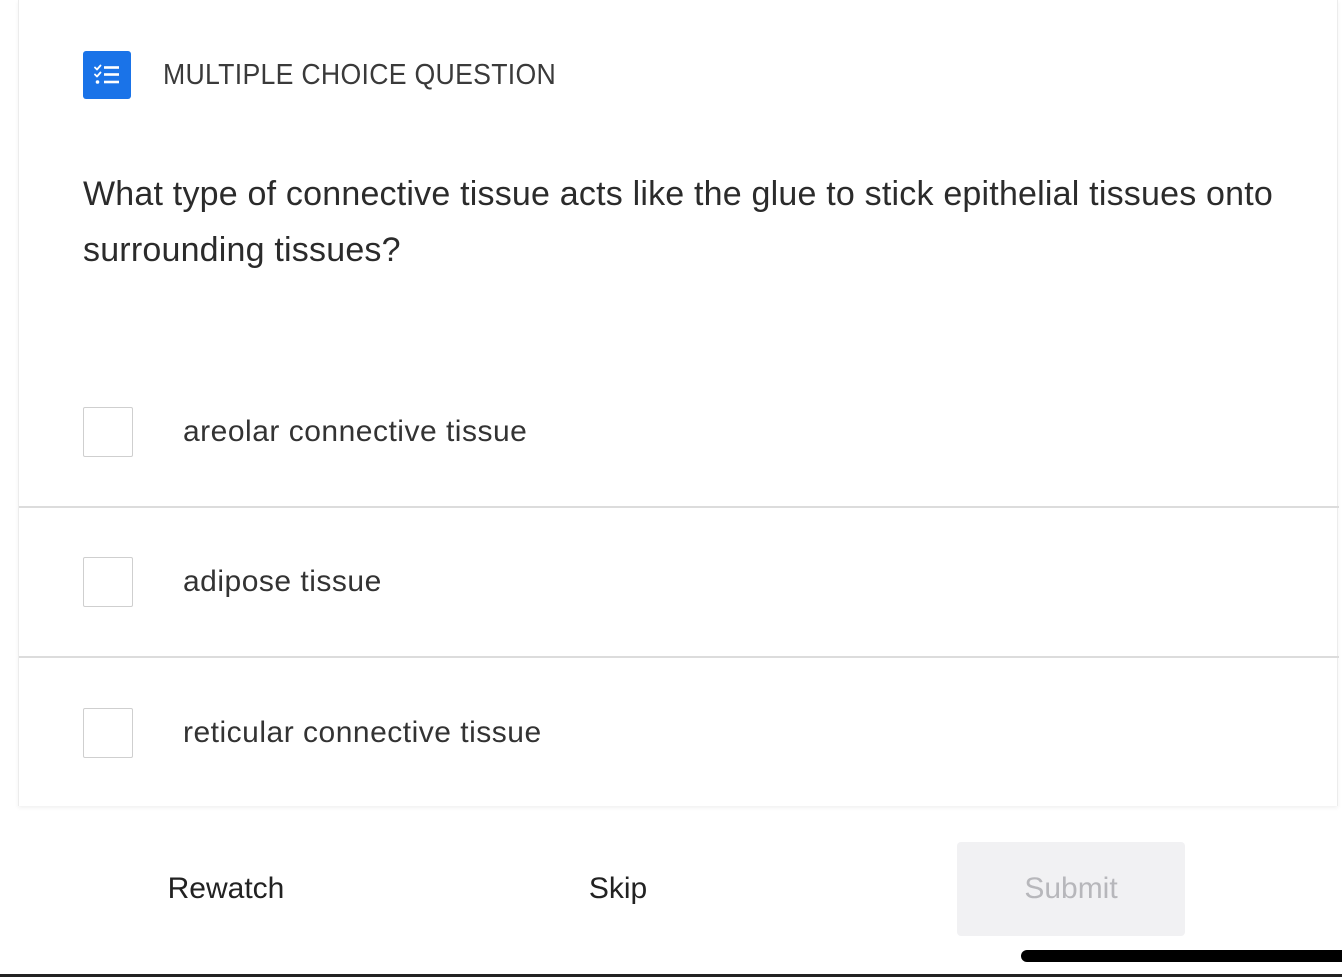 Image resolution: width=1342 pixels, height=977 pixels. I want to click on submit-button: Submit, so click(1071, 889).